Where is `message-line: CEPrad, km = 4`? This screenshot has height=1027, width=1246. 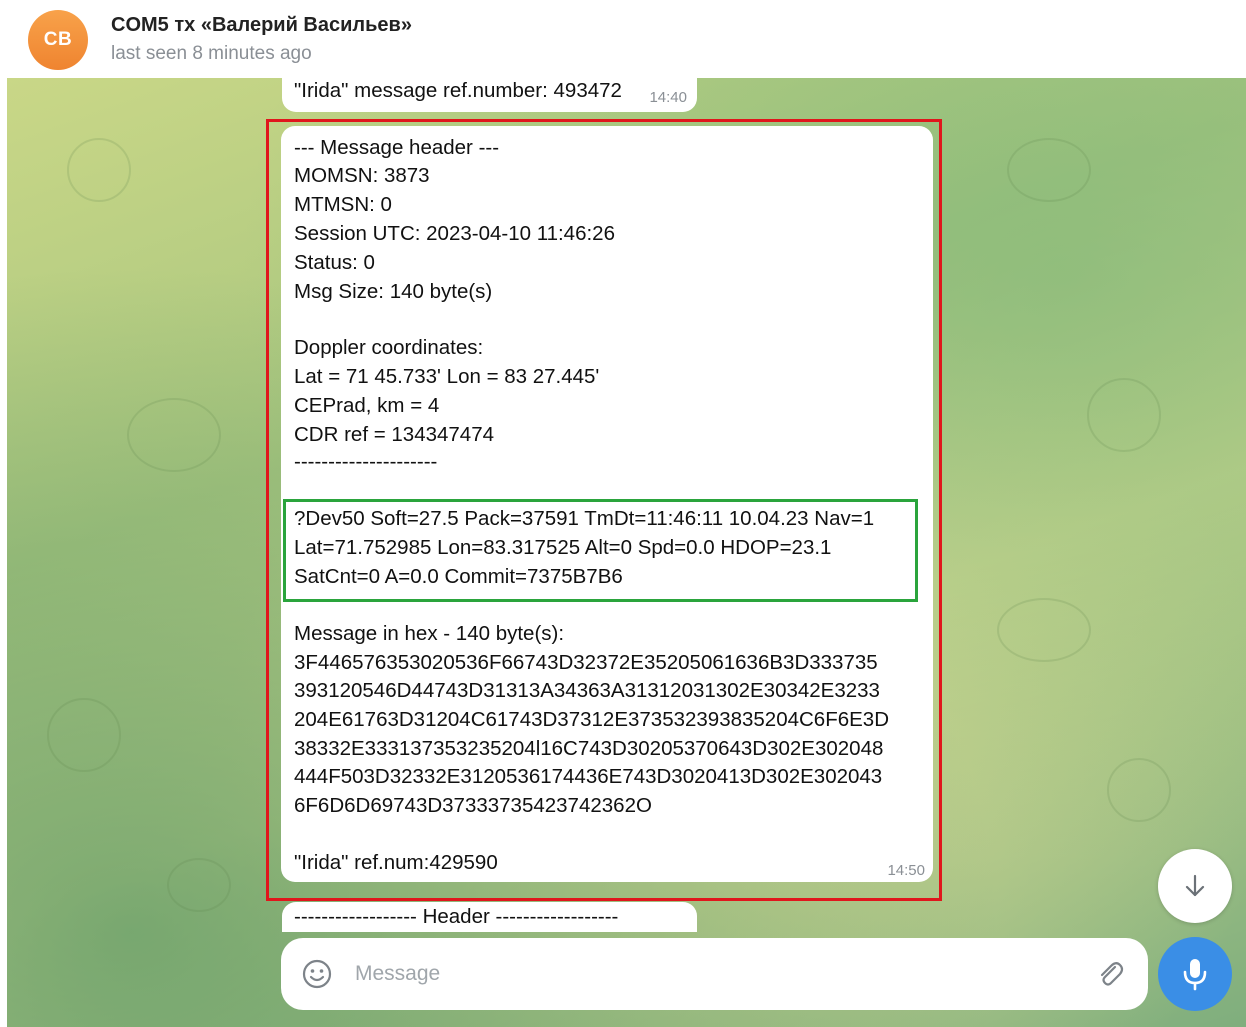
message-line: CEPrad, km = 4 is located at coordinates (367, 405).